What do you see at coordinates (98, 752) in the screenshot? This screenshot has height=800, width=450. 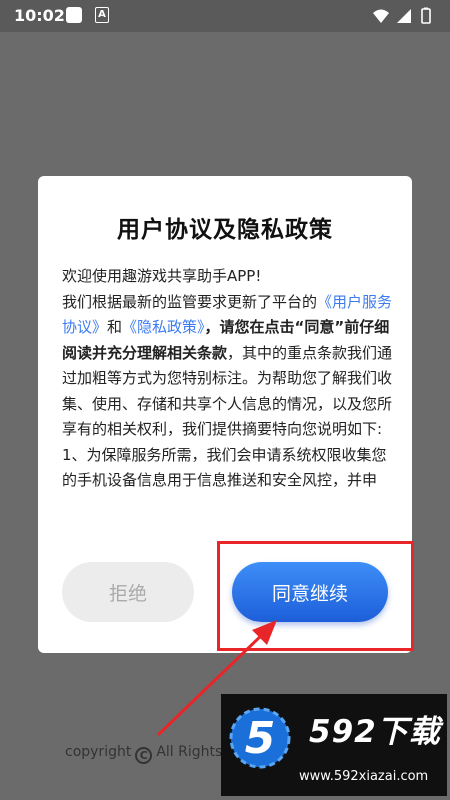 I see `copyright-prefix: copyright` at bounding box center [98, 752].